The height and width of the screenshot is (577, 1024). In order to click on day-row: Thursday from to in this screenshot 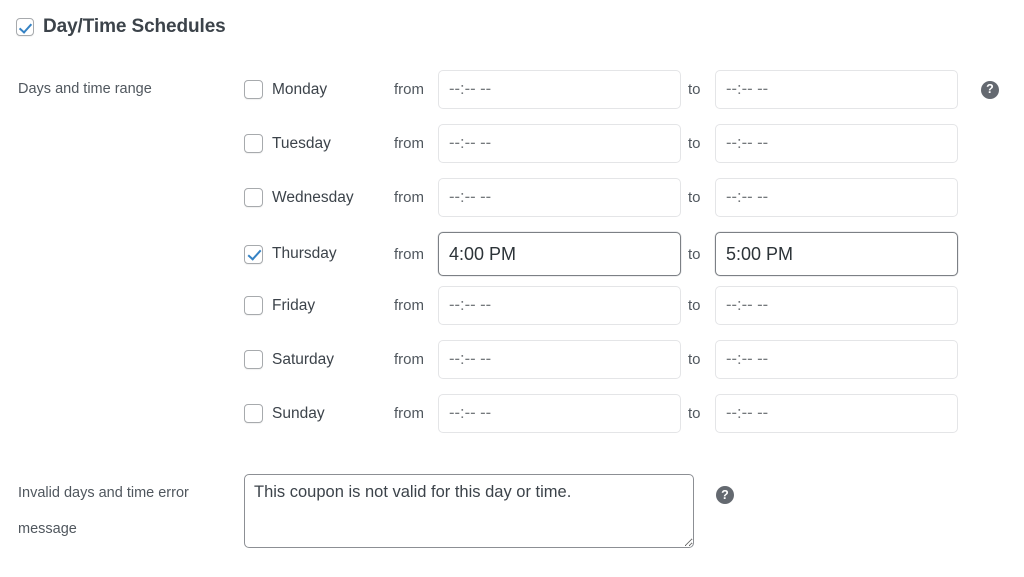, I will do `click(521, 254)`.